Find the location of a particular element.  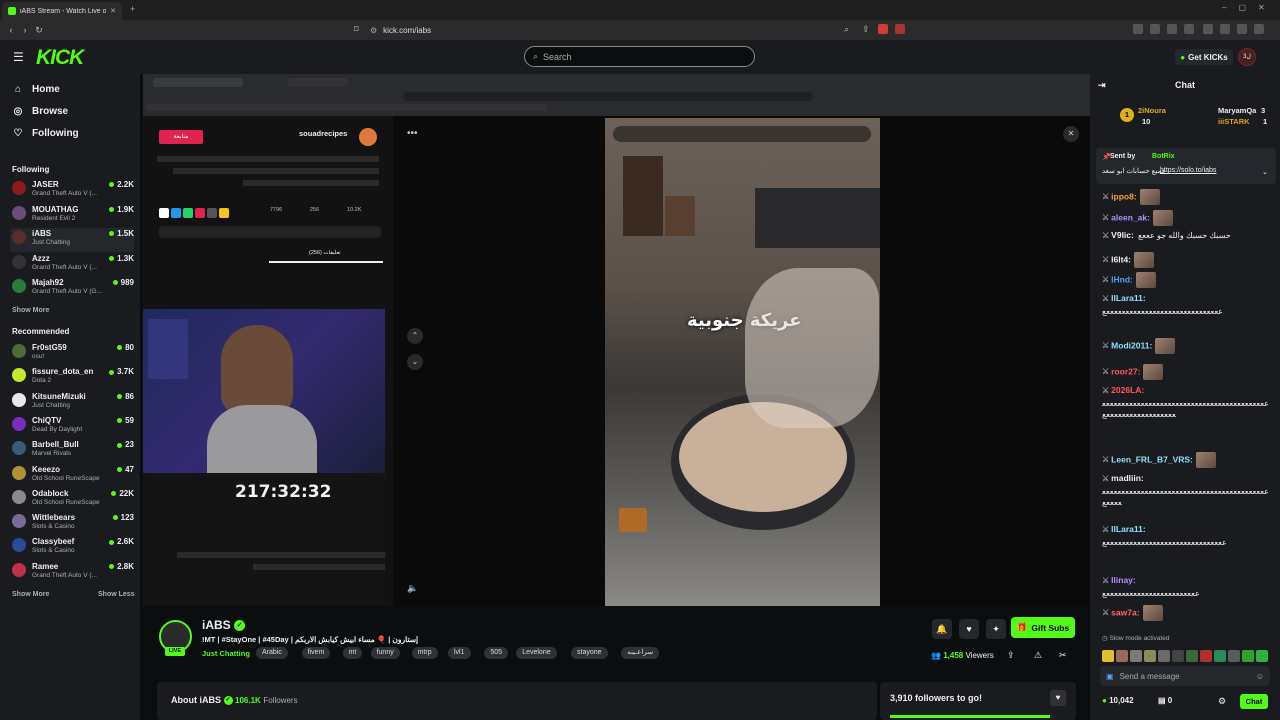

send-chat-button: Chat is located at coordinates (1254, 701).